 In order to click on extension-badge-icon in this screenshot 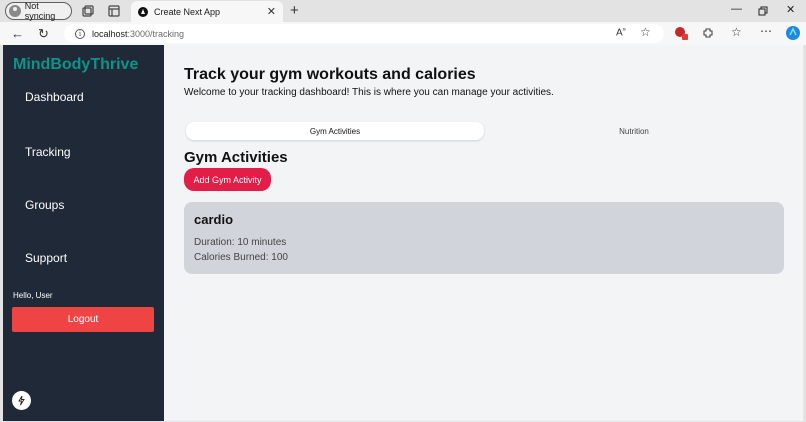, I will do `click(681, 33)`.